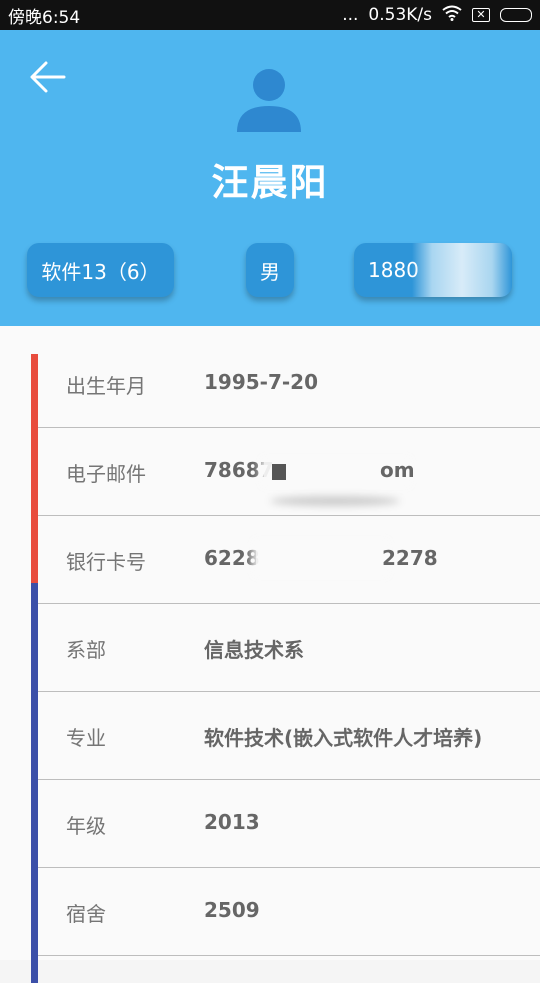 The height and width of the screenshot is (983, 540). I want to click on row-label: 银行卡号, so click(106, 562).